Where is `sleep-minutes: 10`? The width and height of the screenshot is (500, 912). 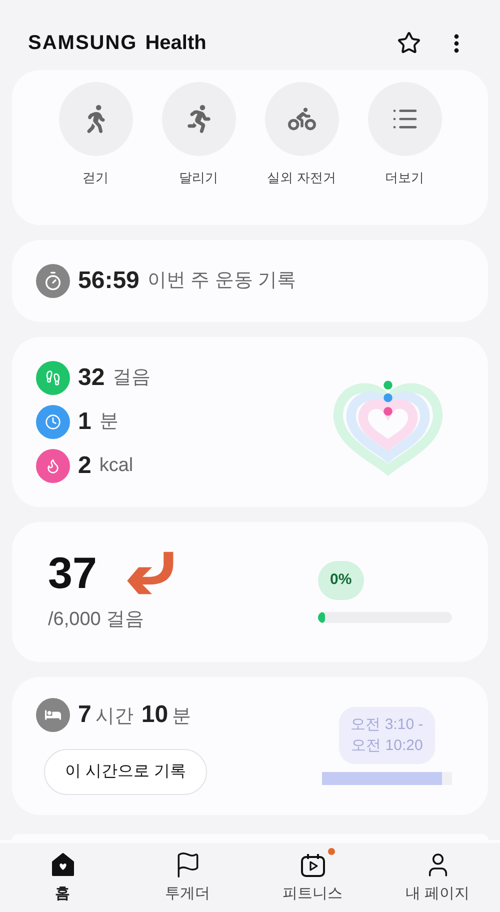
sleep-minutes: 10 is located at coordinates (154, 715).